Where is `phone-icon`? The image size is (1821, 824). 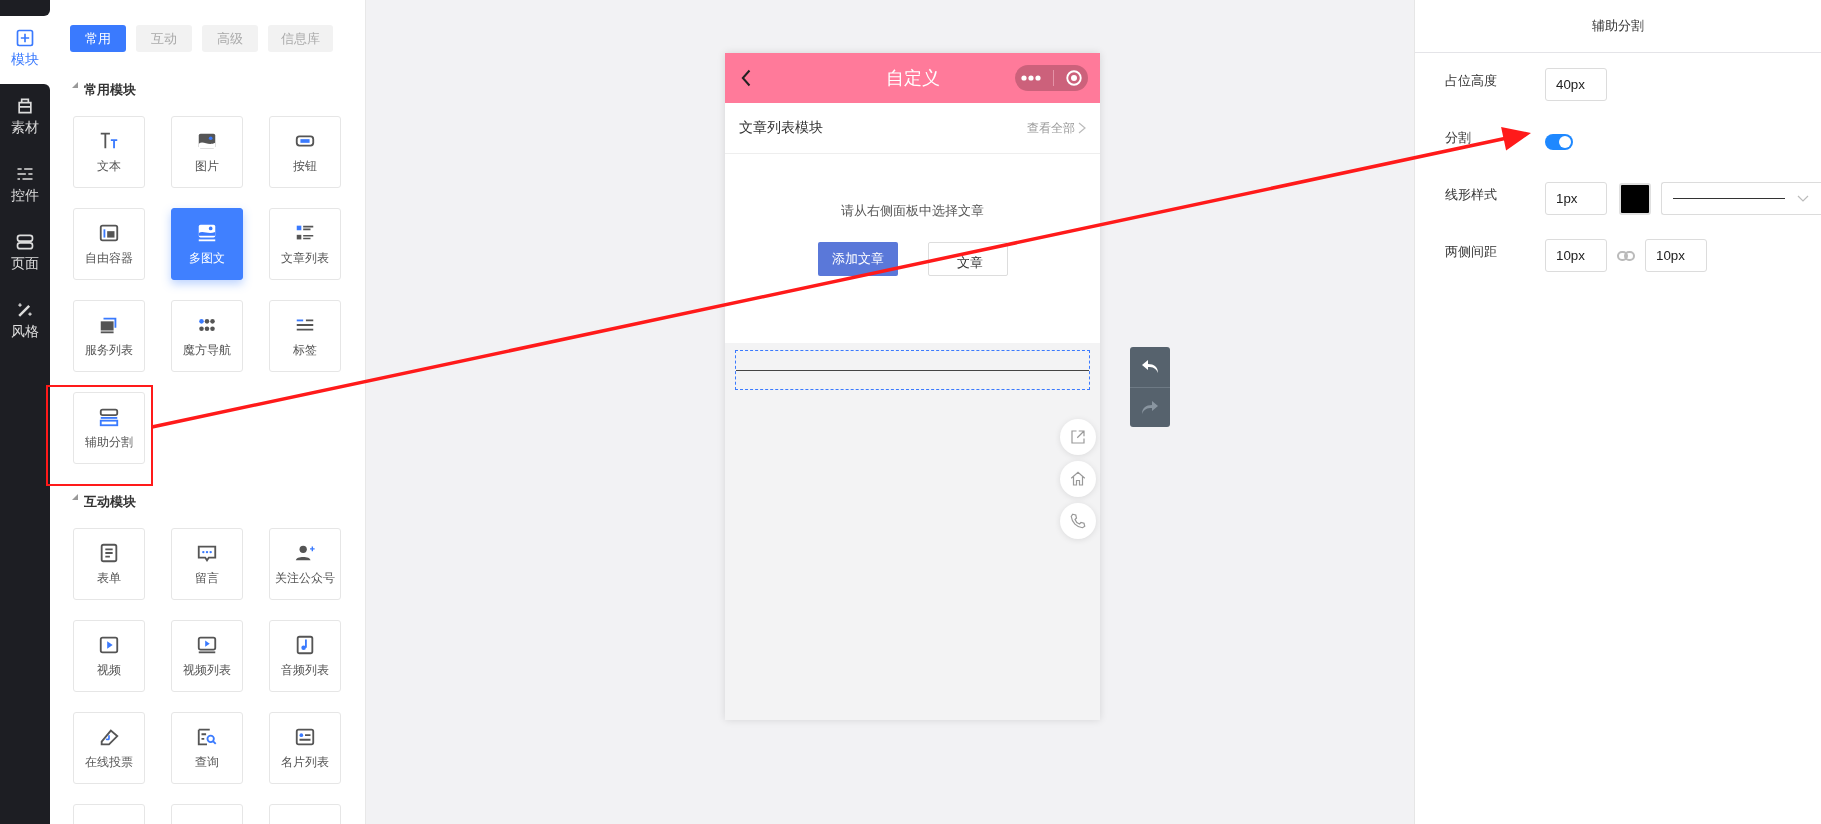
phone-icon is located at coordinates (1078, 521).